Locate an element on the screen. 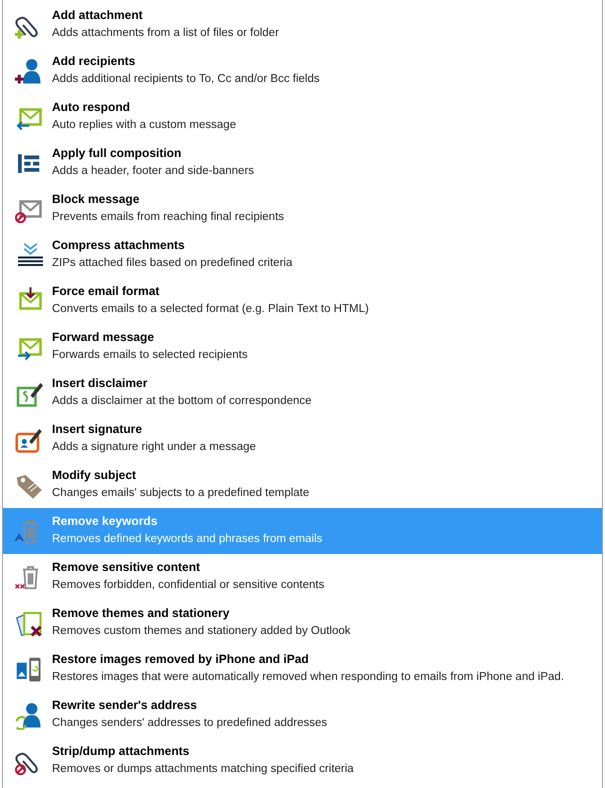 The height and width of the screenshot is (788, 605). action-description: Changes emails' subjects to a predefined template is located at coordinates (181, 493).